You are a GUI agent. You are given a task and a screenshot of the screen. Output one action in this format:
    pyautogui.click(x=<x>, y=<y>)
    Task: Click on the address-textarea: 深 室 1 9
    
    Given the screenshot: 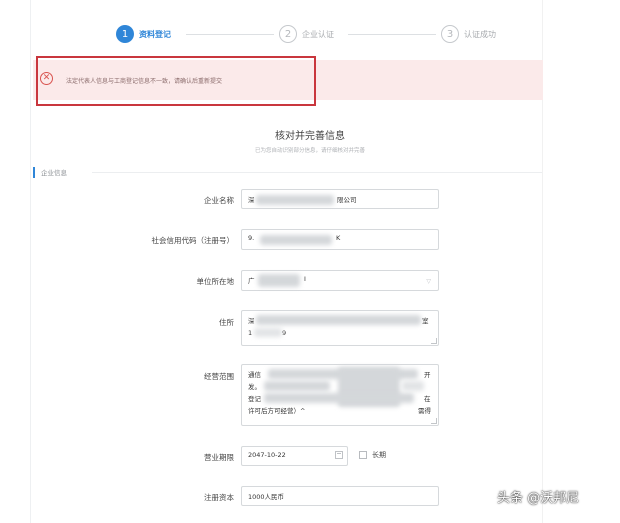 What is the action you would take?
    pyautogui.click(x=340, y=328)
    